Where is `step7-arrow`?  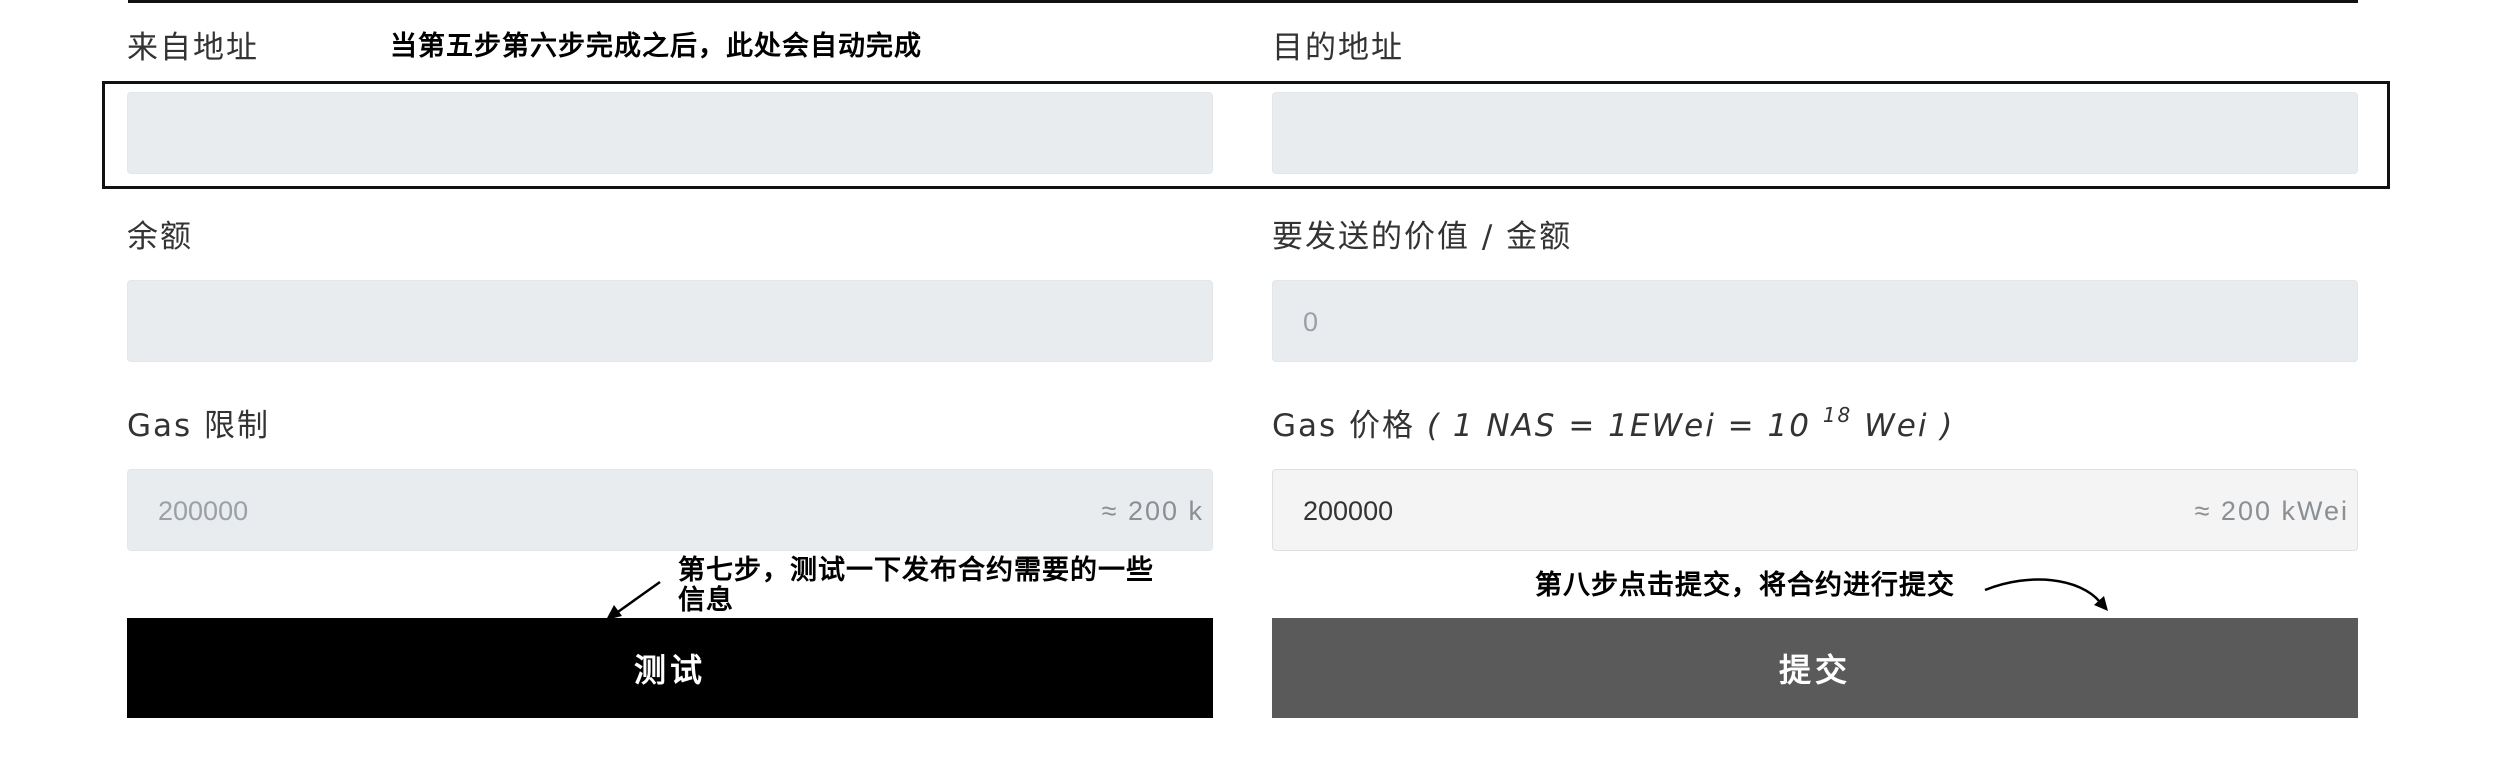 step7-arrow is located at coordinates (633, 600).